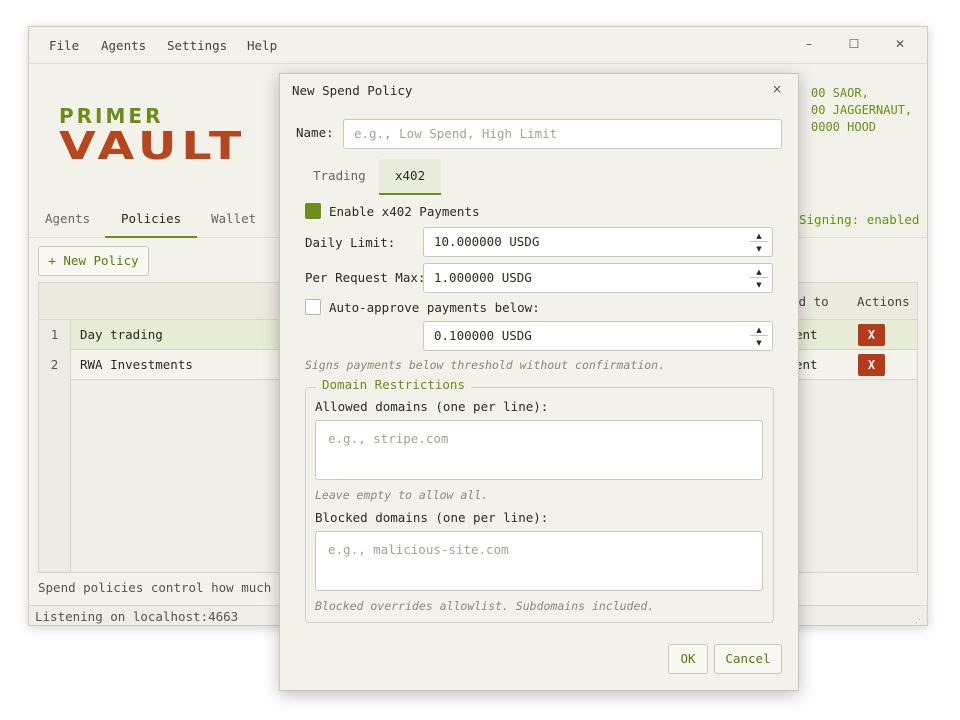 This screenshot has height=720, width=960. Describe the element at coordinates (313, 211) in the screenshot. I see `enable-x402-checkbox` at that location.